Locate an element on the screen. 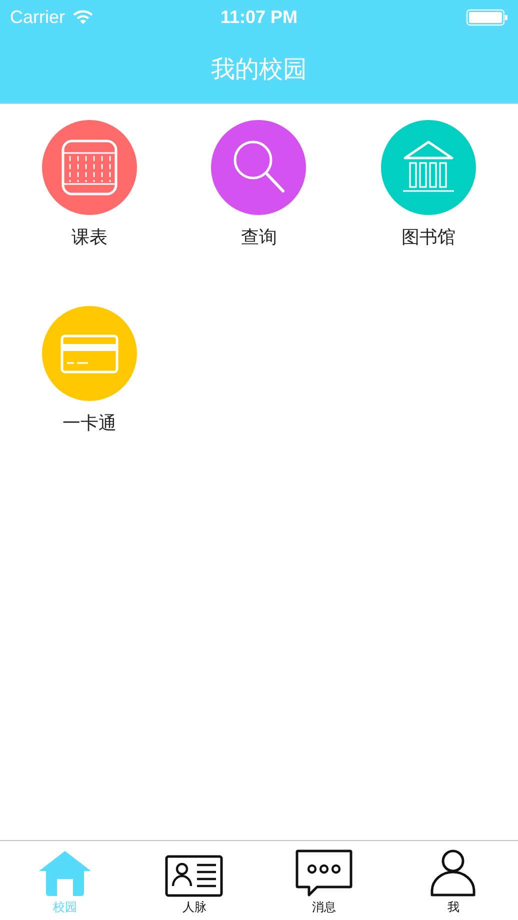 The height and width of the screenshot is (920, 518). search-icon is located at coordinates (258, 167).